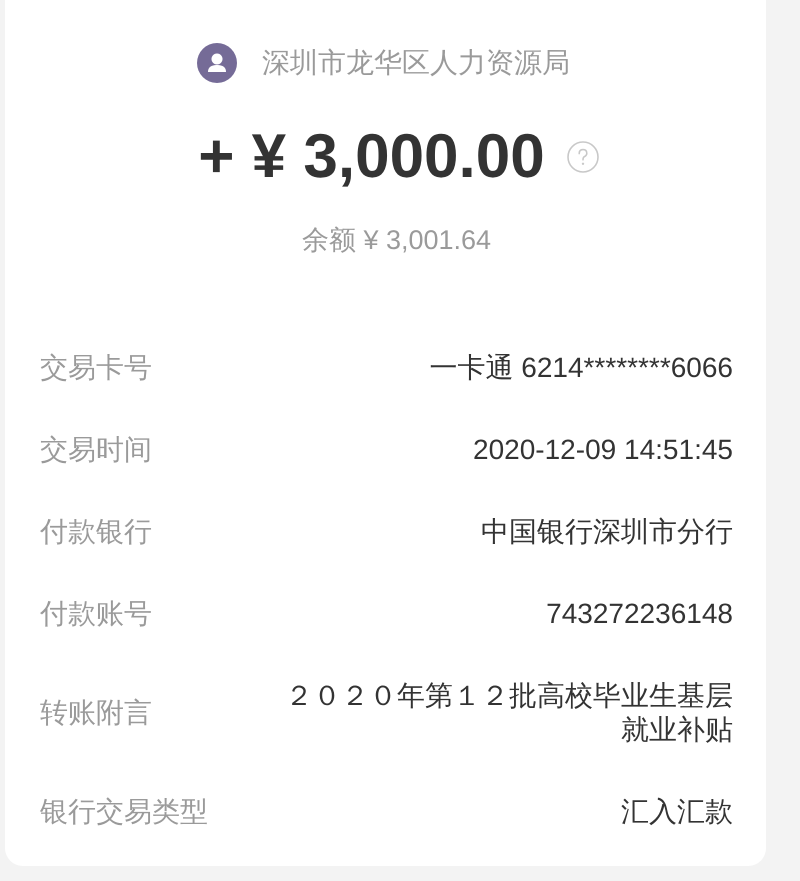  Describe the element at coordinates (124, 812) in the screenshot. I see `detail-label: 银行交易类型` at that location.